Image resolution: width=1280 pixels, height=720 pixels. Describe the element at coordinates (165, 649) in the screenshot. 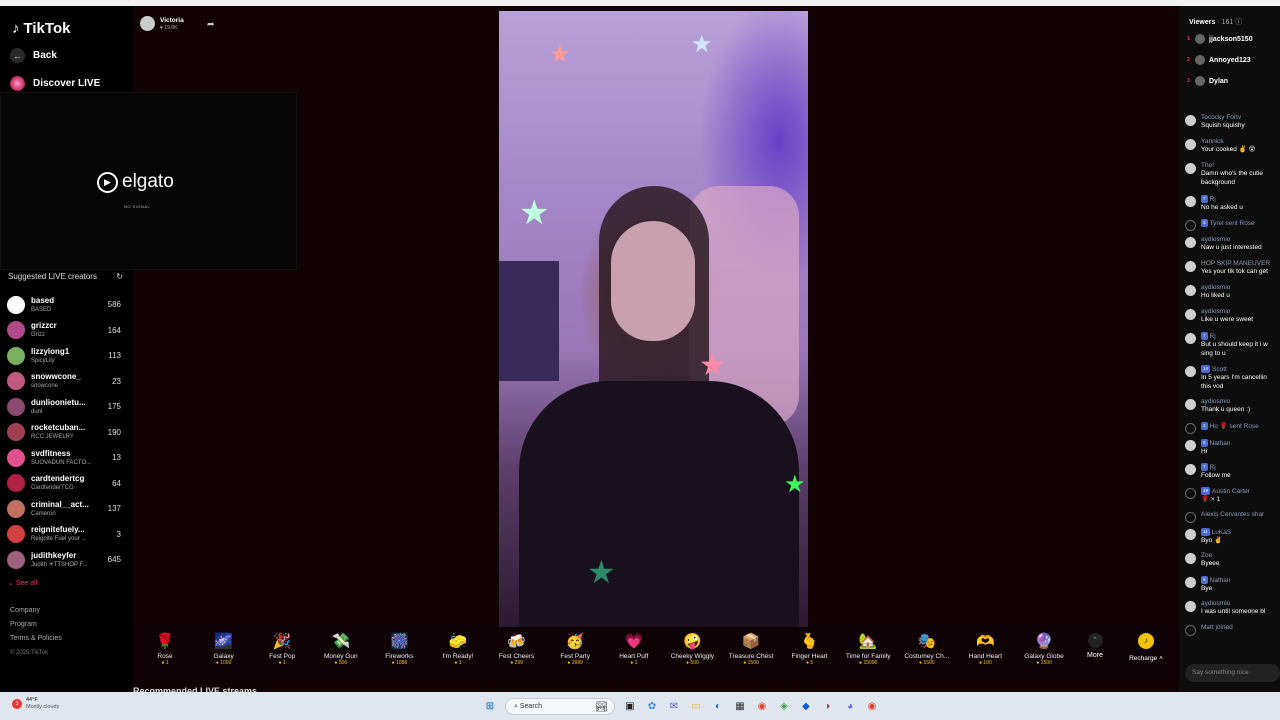

I see `gift-item: 🌹 Rose ● 1` at that location.